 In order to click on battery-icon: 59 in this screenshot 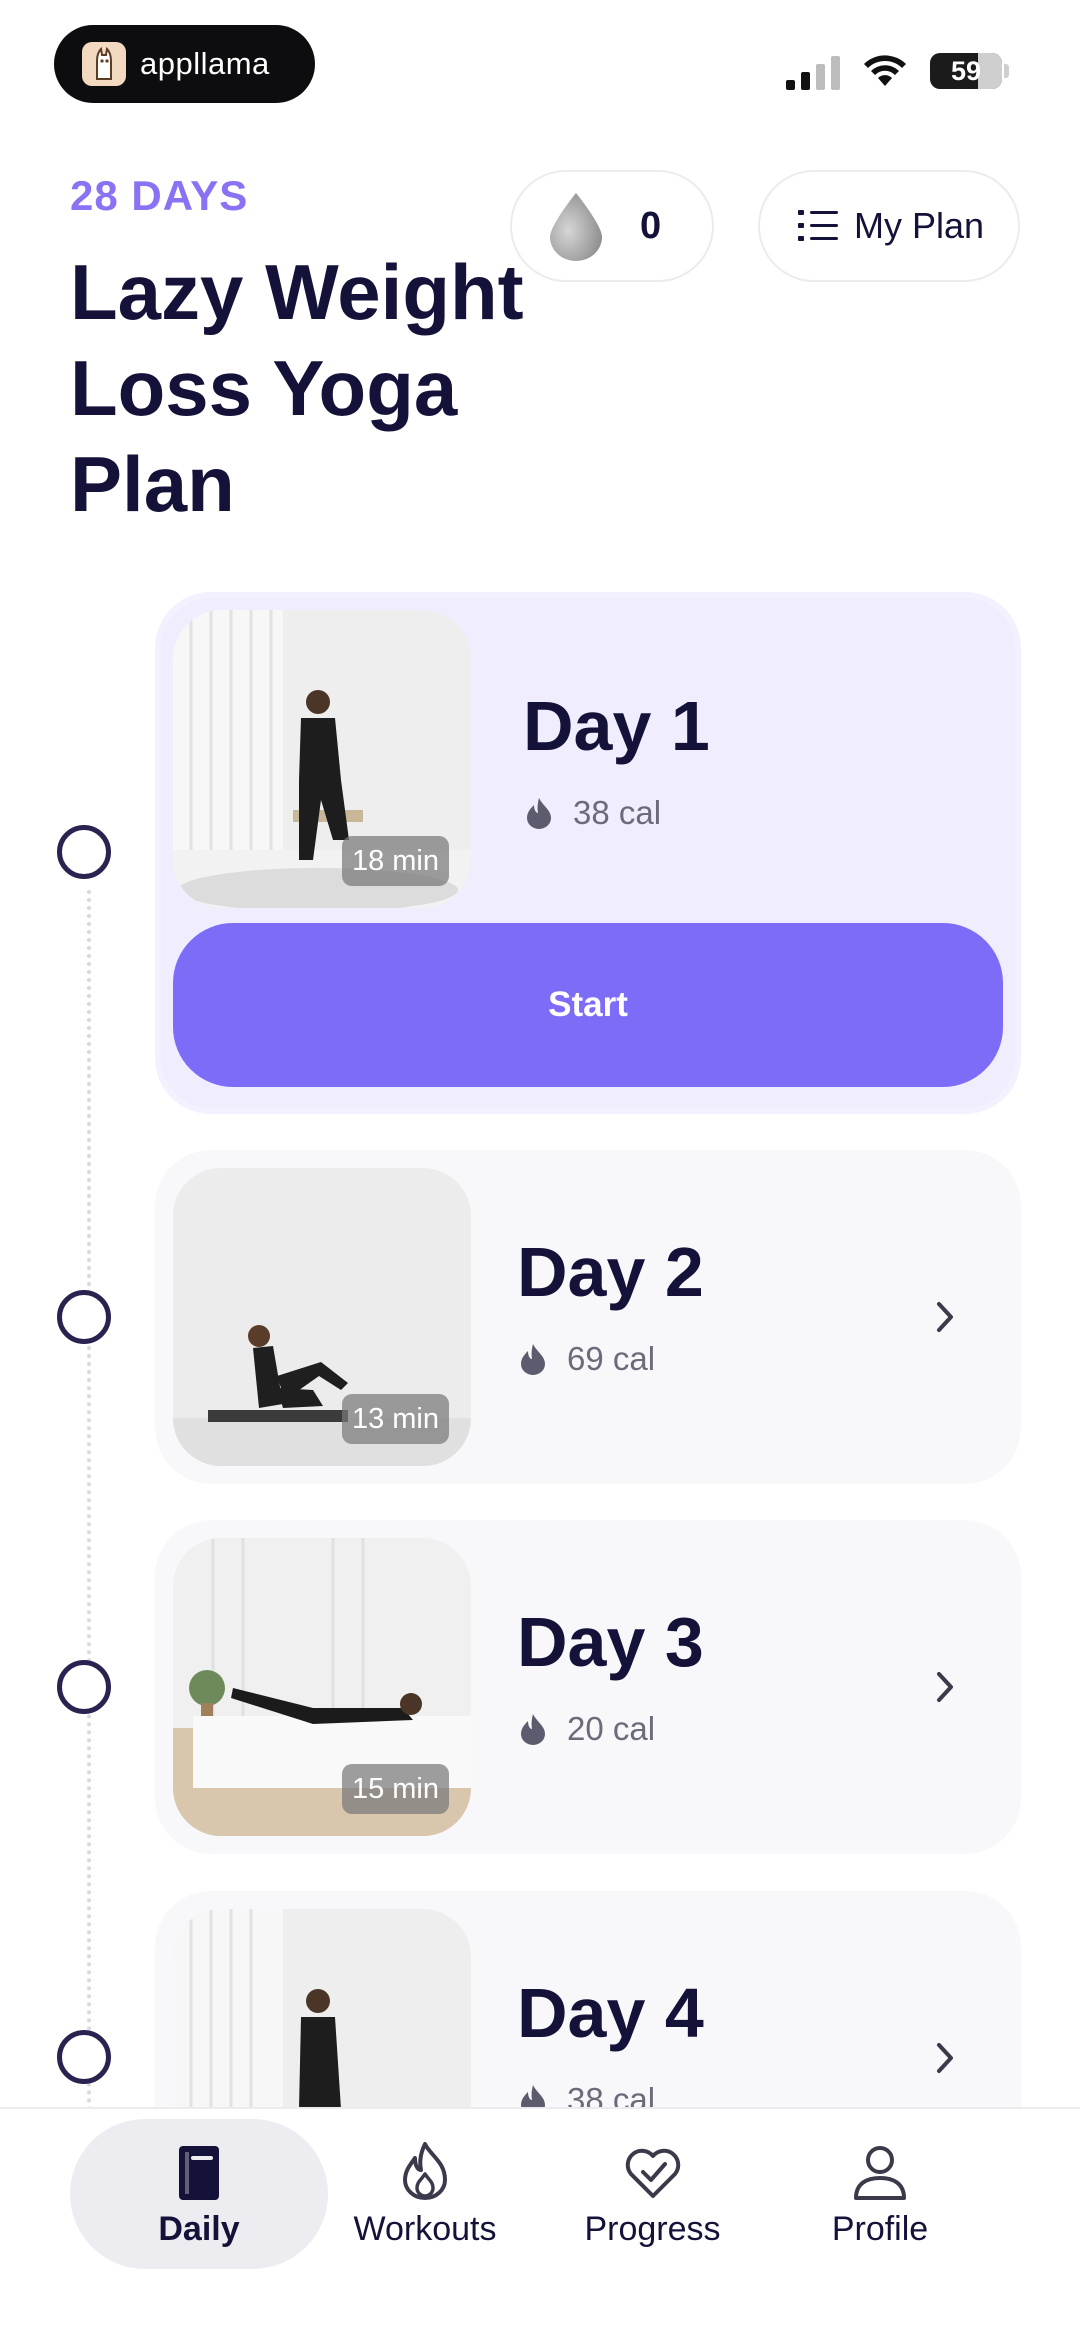, I will do `click(966, 71)`.